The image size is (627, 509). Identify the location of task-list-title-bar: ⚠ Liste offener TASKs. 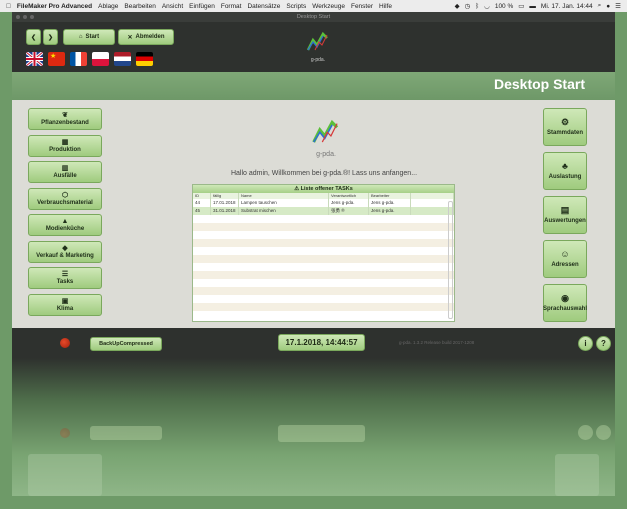
(323, 189).